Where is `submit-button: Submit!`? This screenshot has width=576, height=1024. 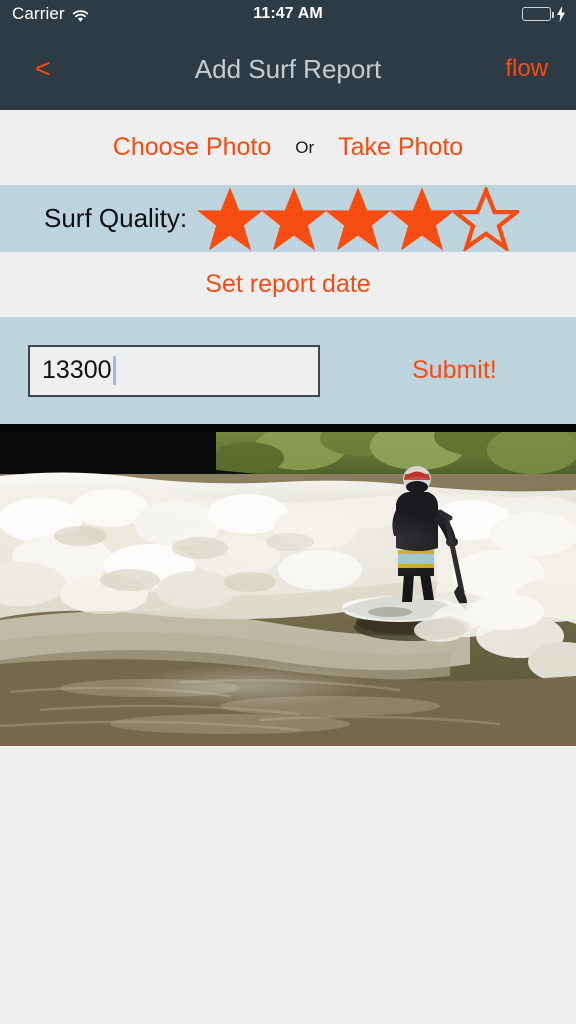 submit-button: Submit! is located at coordinates (454, 370).